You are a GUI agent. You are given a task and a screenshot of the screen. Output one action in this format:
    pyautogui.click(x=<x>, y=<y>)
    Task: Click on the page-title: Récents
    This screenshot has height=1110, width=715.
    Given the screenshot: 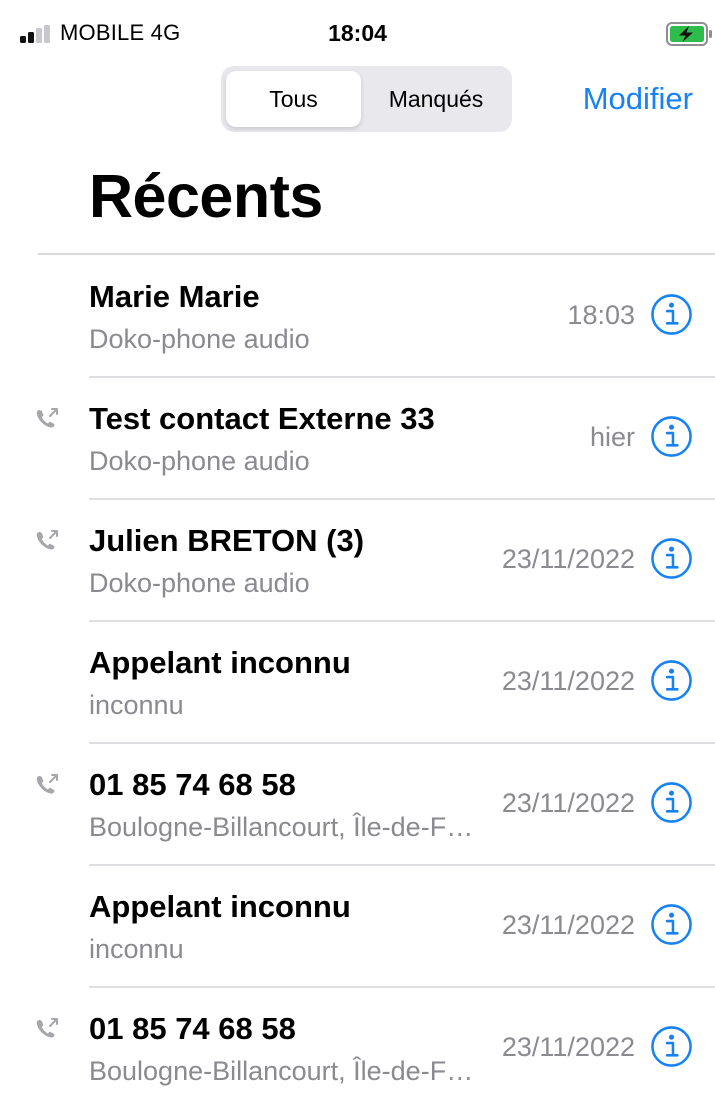 What is the action you would take?
    pyautogui.click(x=206, y=196)
    